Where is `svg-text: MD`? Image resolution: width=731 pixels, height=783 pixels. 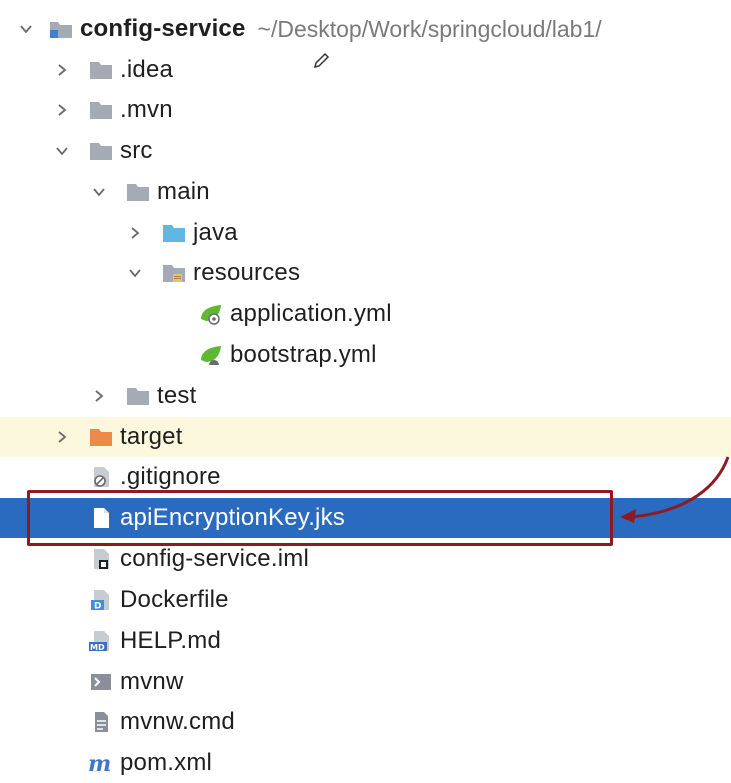 svg-text: MD is located at coordinates (97, 647).